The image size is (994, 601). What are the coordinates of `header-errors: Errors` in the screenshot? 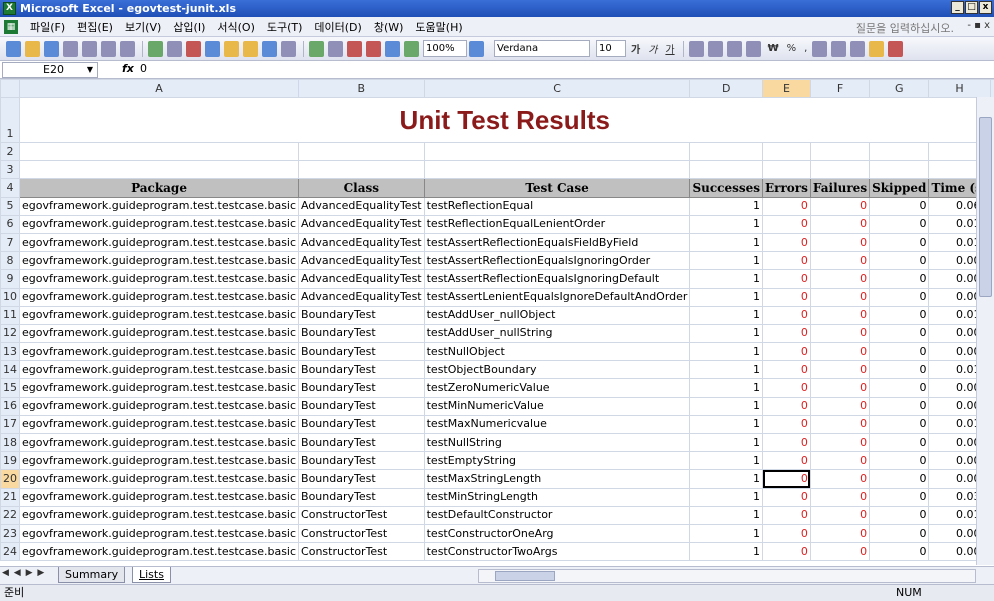 It's located at (786, 188).